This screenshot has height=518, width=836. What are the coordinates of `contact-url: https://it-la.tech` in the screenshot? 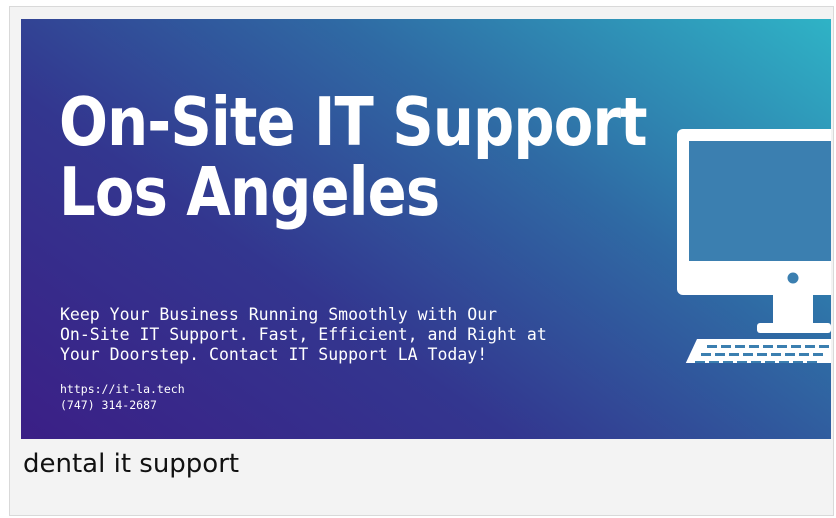 It's located at (122, 389).